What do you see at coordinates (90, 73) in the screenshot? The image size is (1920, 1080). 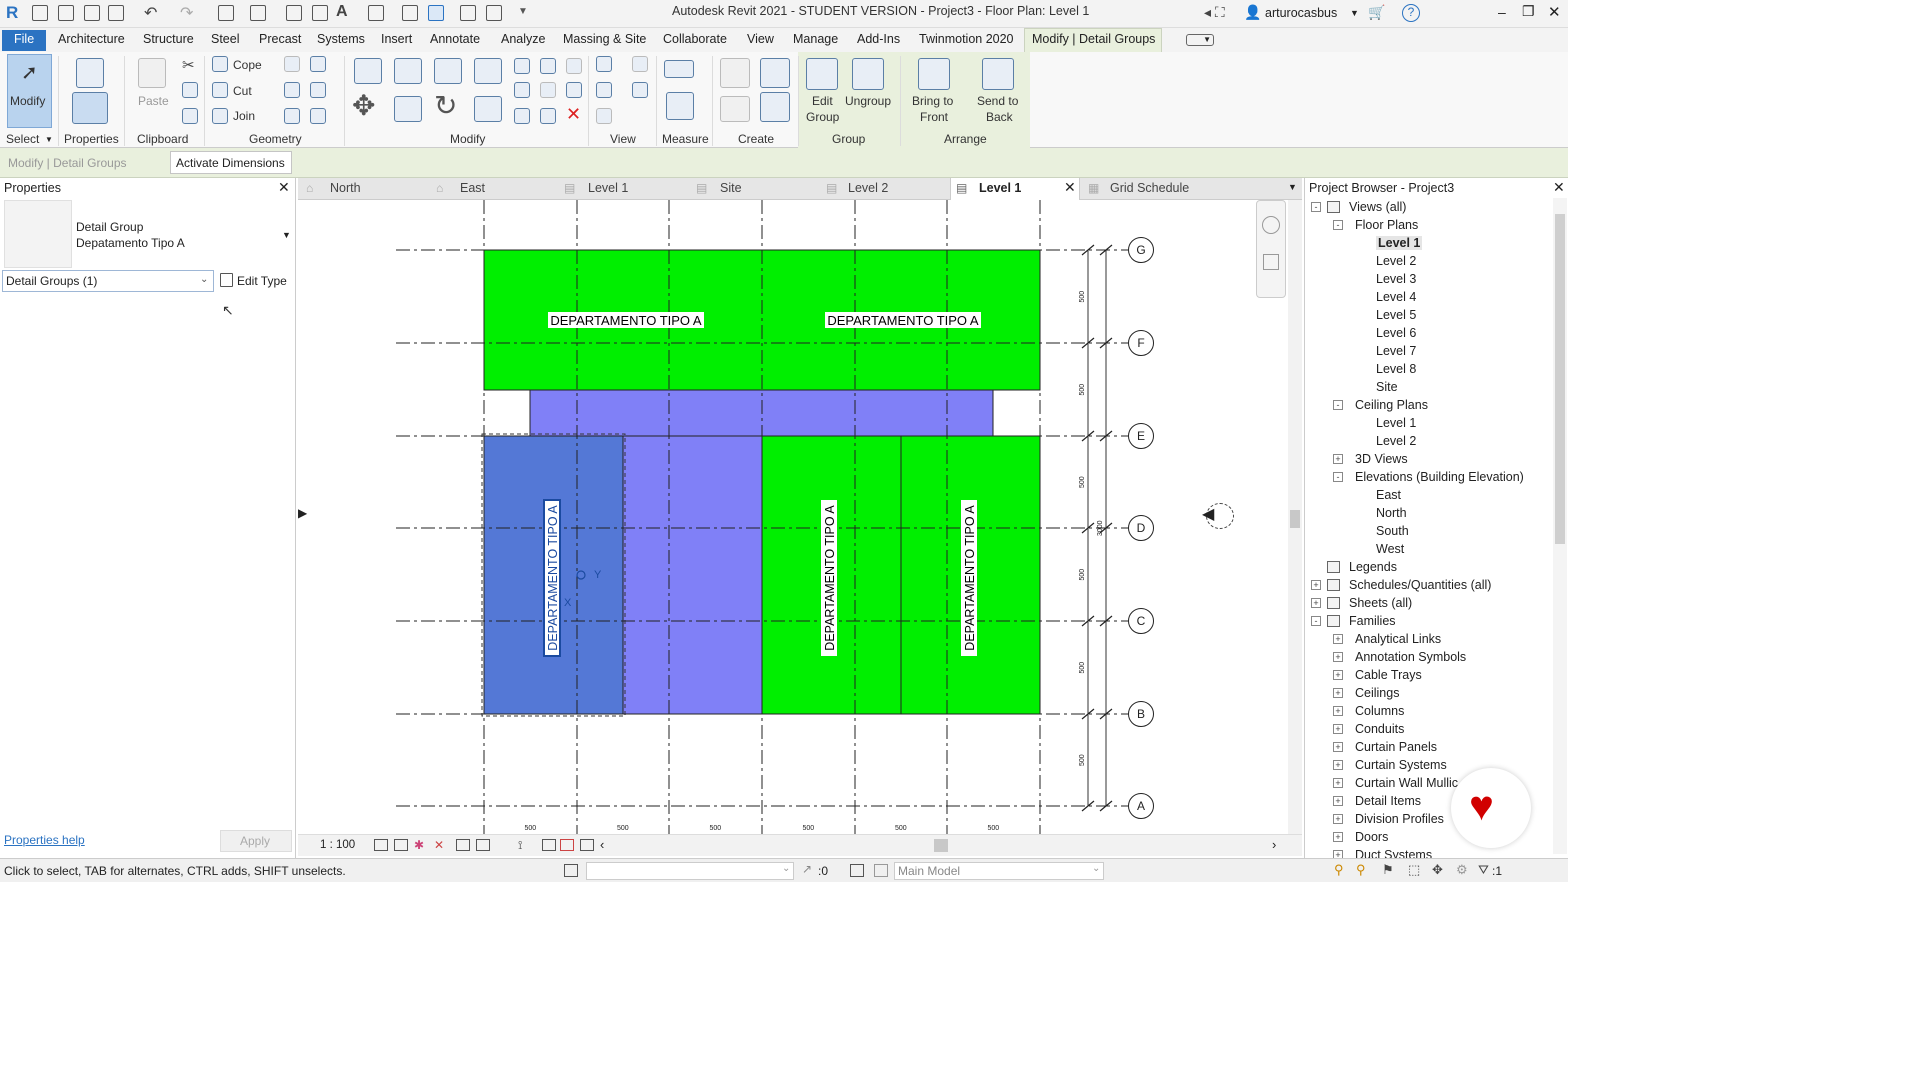 I see `type-properties-icon` at bounding box center [90, 73].